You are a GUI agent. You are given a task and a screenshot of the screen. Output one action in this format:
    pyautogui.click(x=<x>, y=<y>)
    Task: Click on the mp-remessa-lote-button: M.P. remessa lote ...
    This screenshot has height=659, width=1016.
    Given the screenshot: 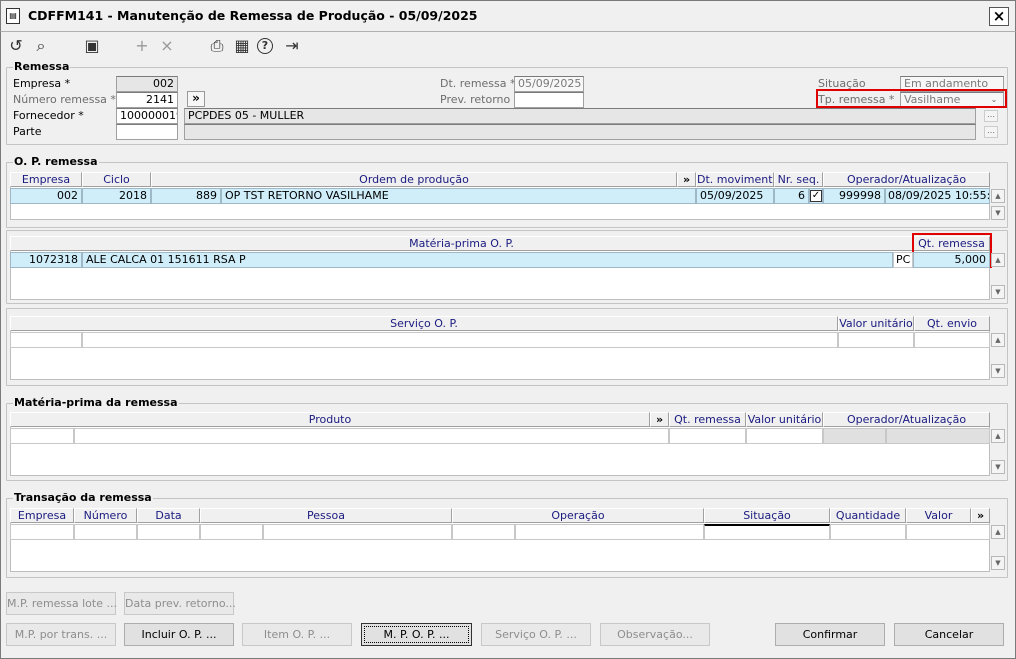 What is the action you would take?
    pyautogui.click(x=61, y=603)
    